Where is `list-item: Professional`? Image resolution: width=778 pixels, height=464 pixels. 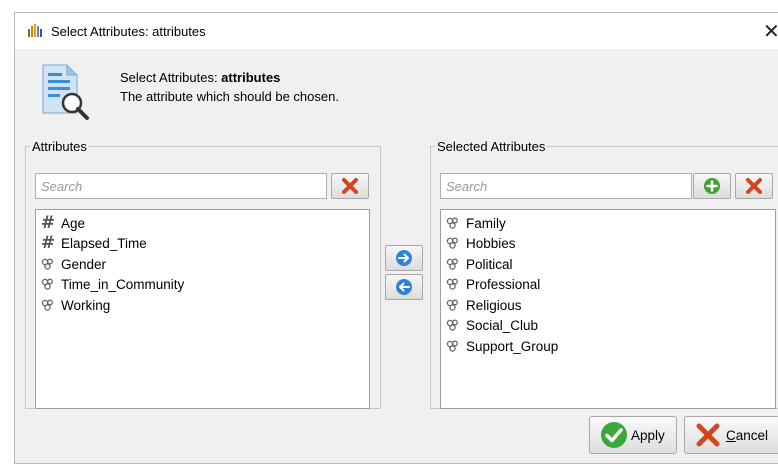 list-item: Professional is located at coordinates (491, 284).